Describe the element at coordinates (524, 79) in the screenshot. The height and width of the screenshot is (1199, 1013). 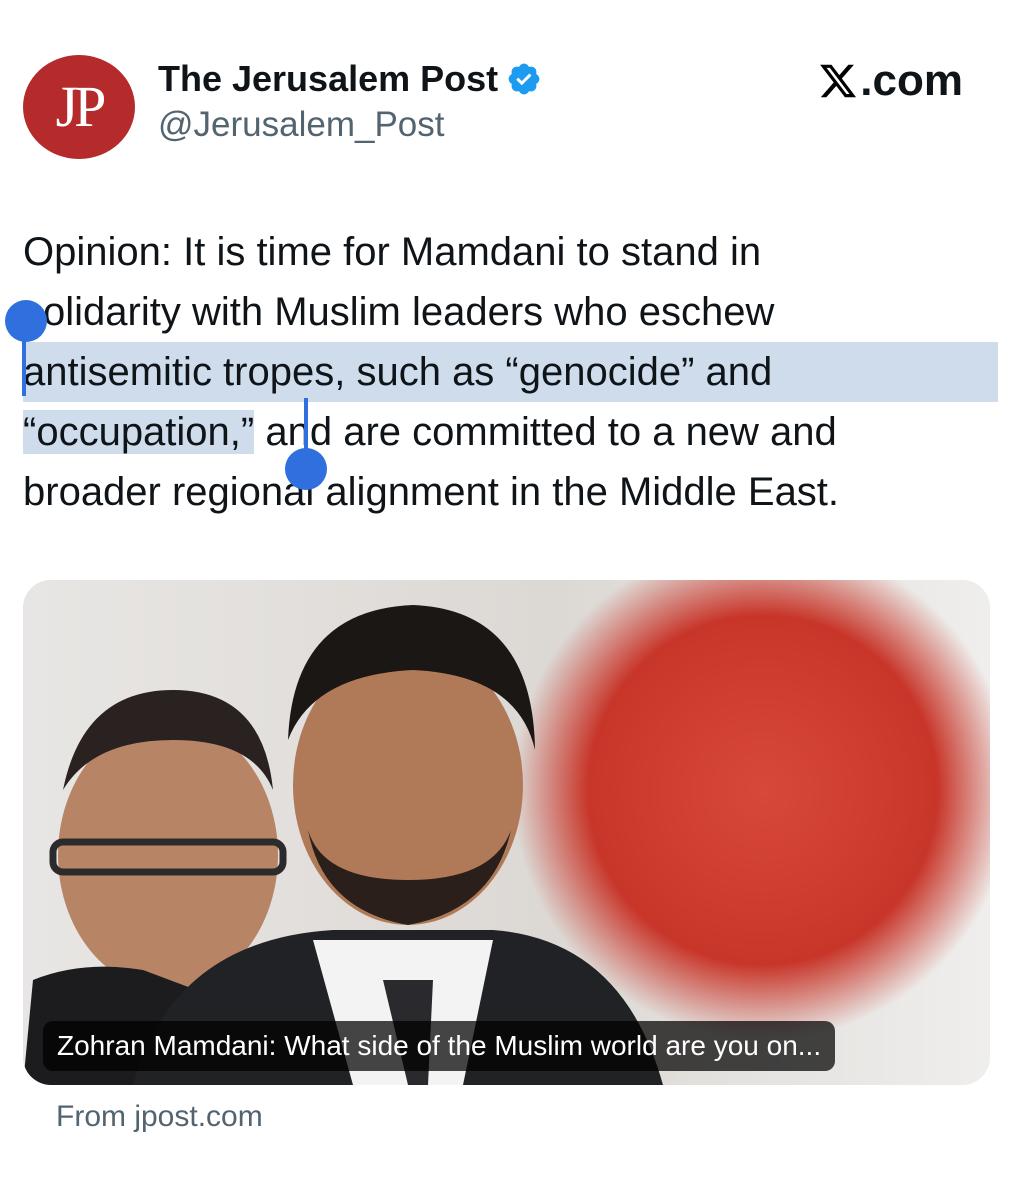
I see `verified-badge-icon` at that location.